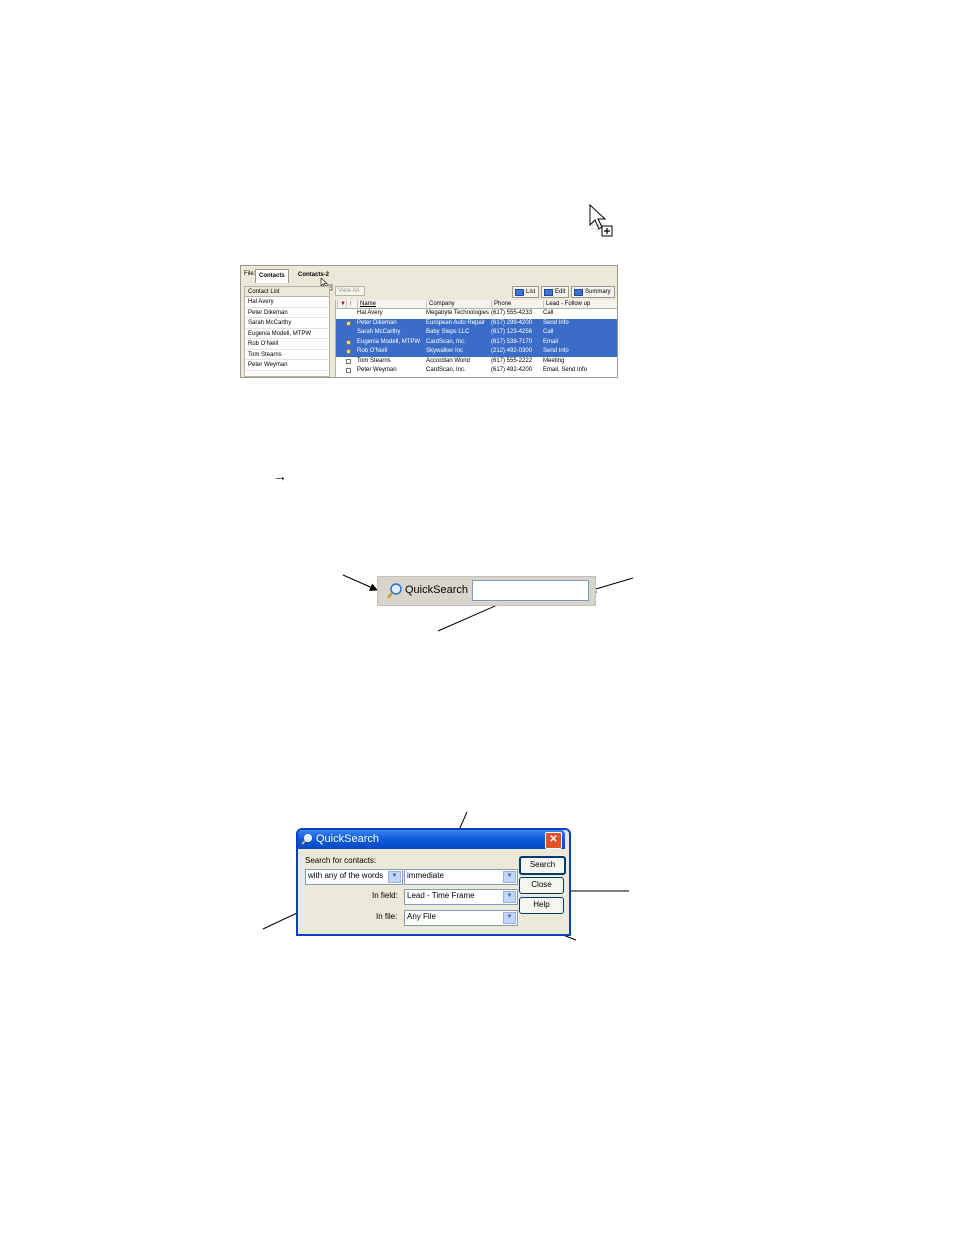 The height and width of the screenshot is (1235, 954). I want to click on list-item: Tom Stearns, so click(287, 355).